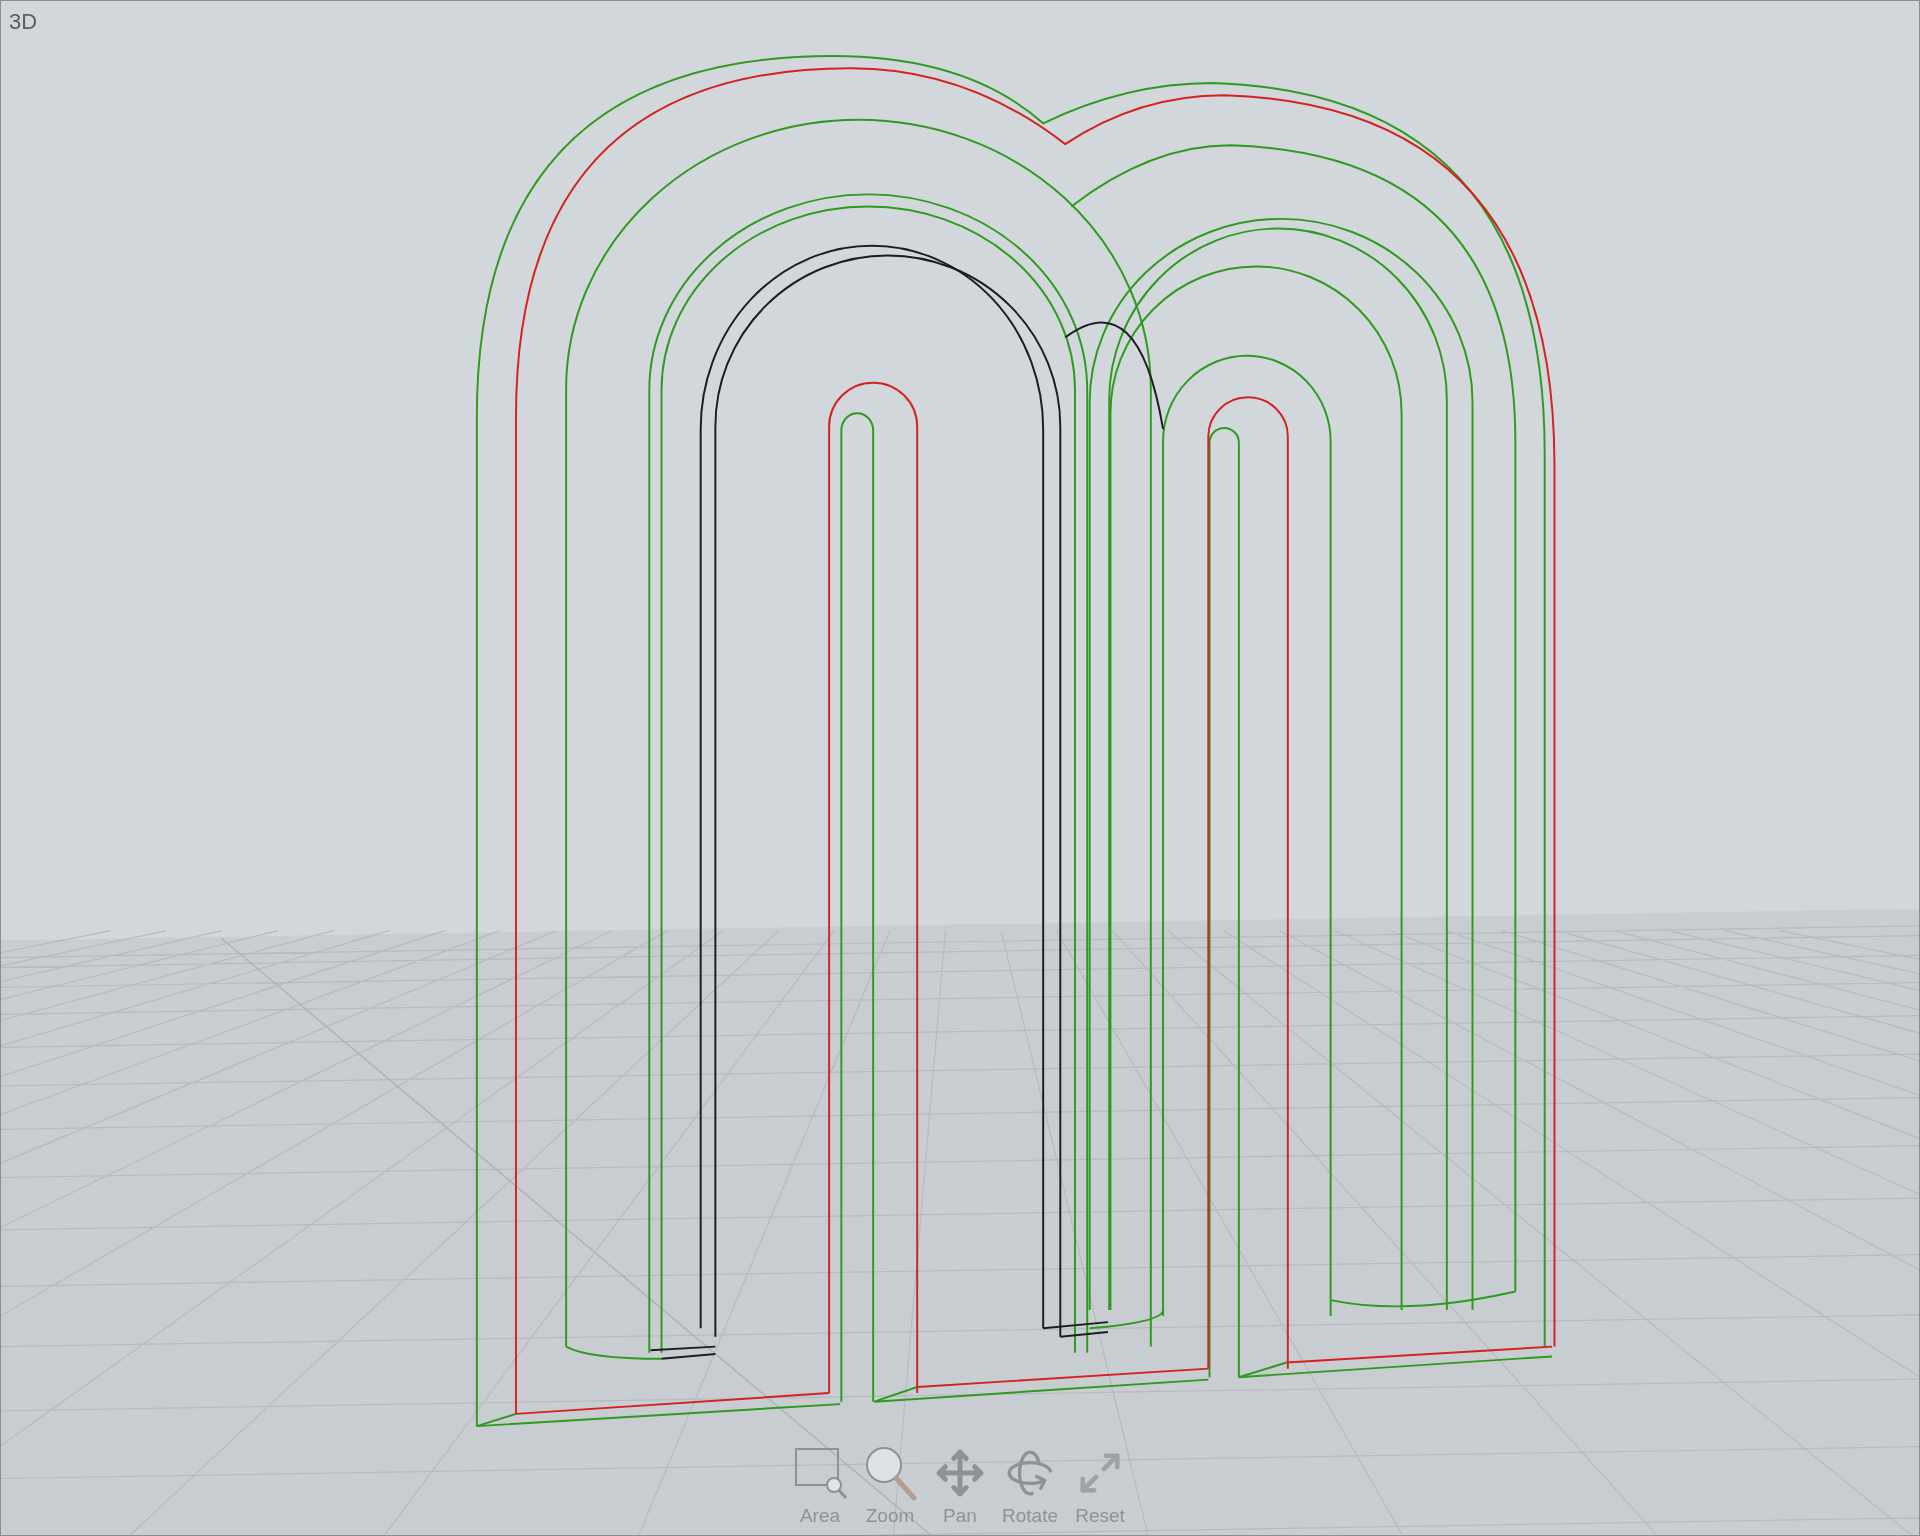  What do you see at coordinates (820, 1473) in the screenshot?
I see `area-zoom-icon` at bounding box center [820, 1473].